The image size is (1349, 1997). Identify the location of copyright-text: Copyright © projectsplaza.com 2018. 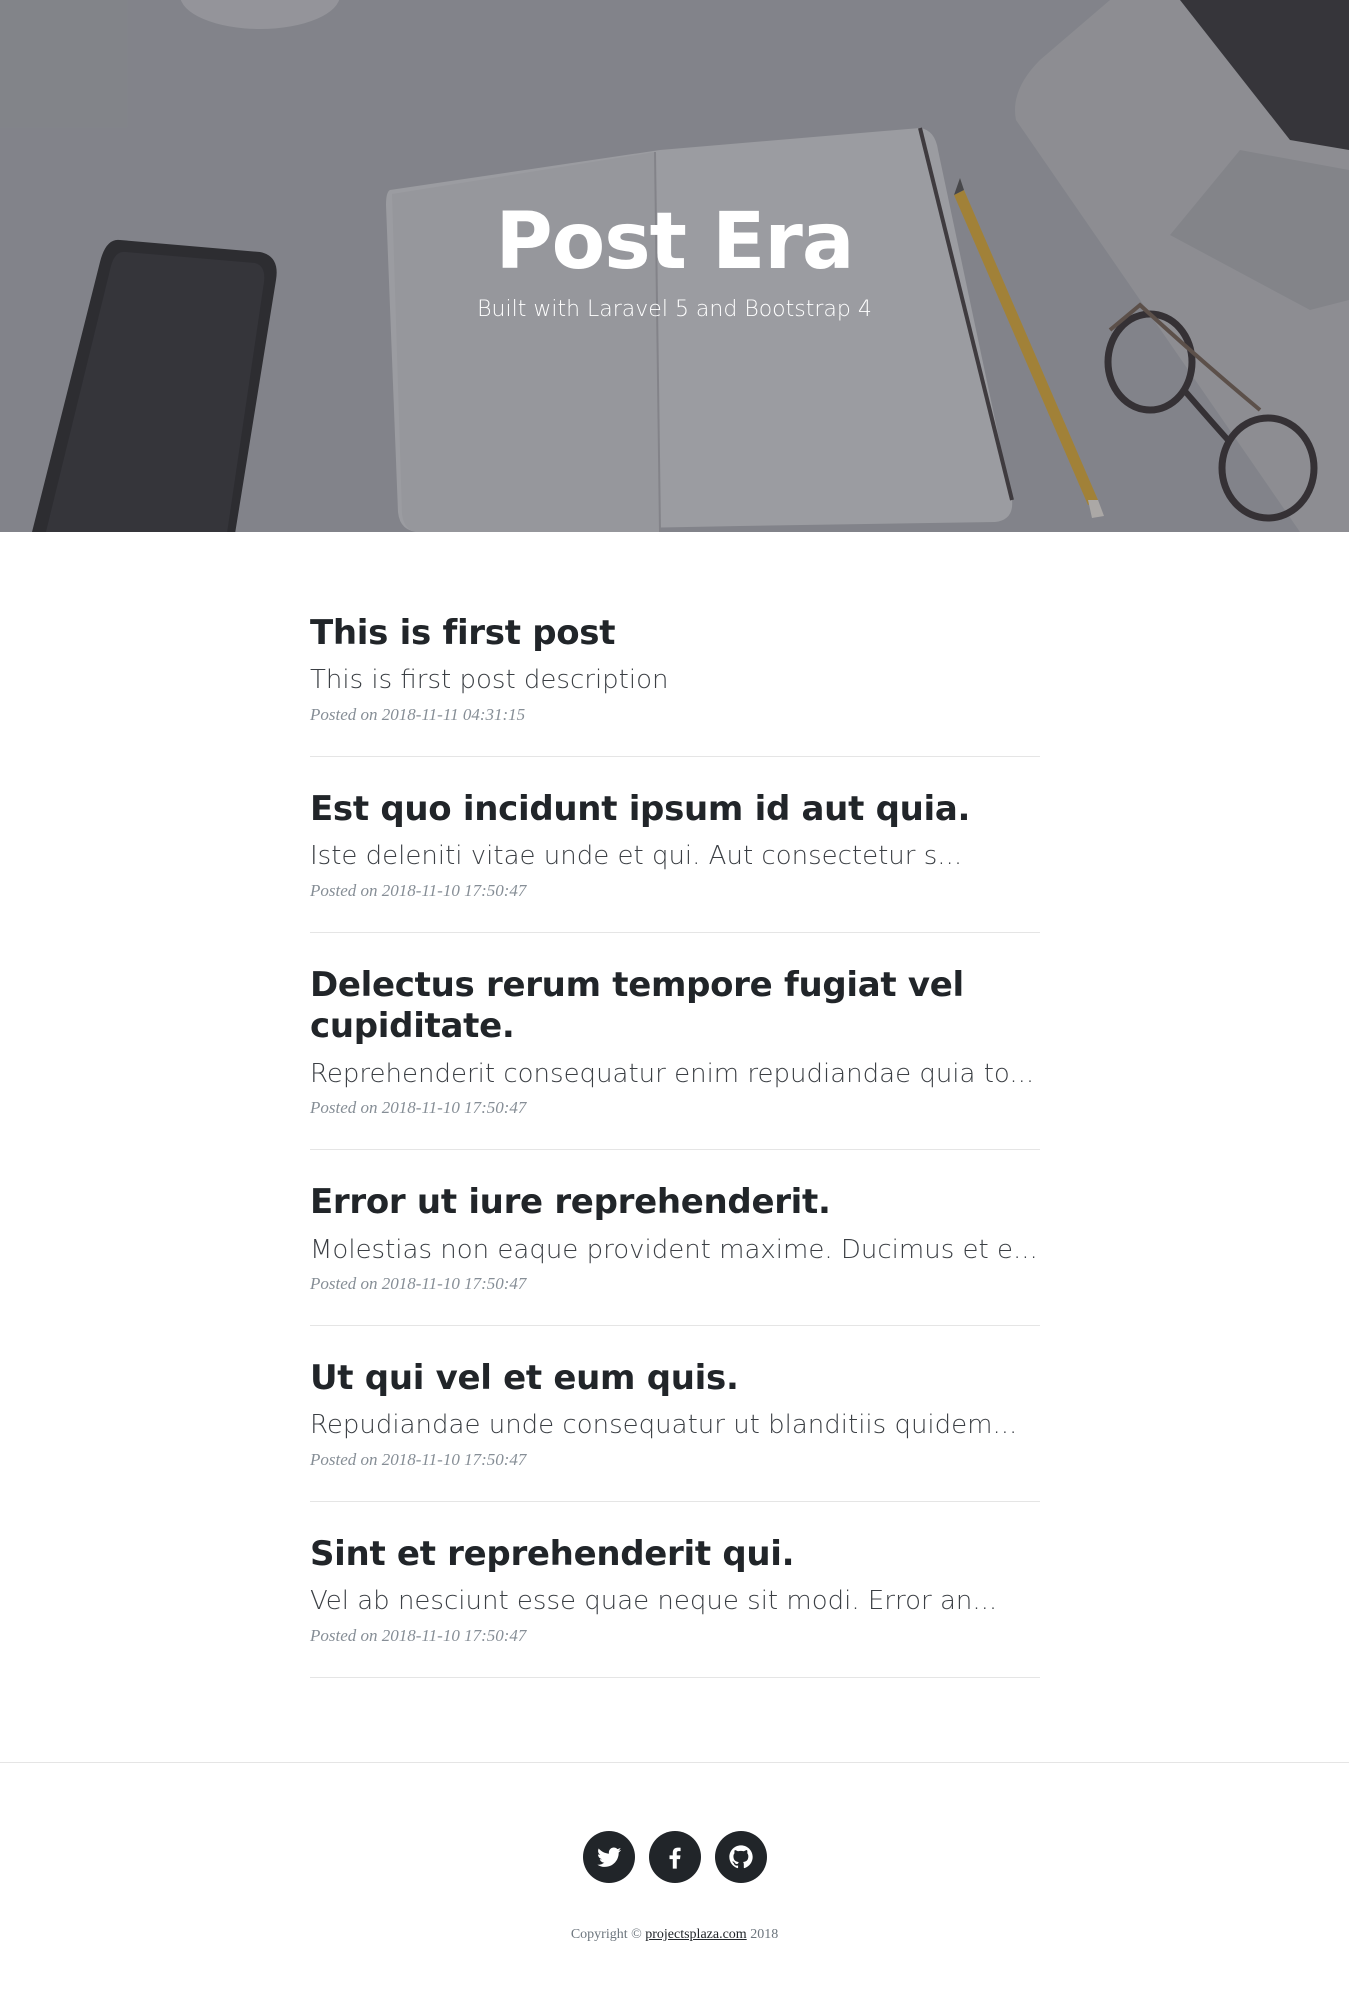
(674, 1935).